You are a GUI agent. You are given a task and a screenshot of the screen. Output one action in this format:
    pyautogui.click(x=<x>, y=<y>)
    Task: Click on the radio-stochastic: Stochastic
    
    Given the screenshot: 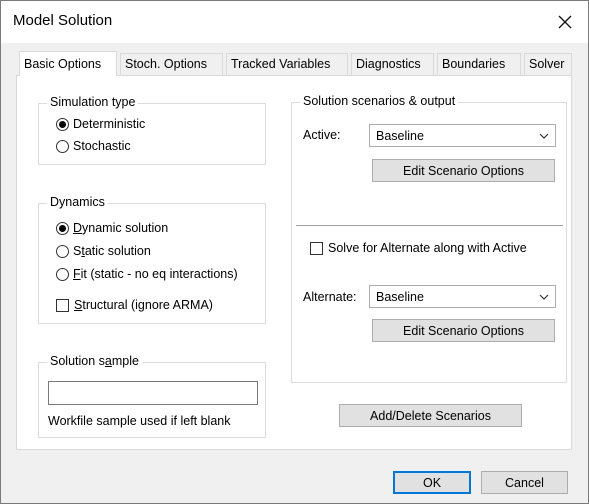 What is the action you would take?
    pyautogui.click(x=93, y=146)
    